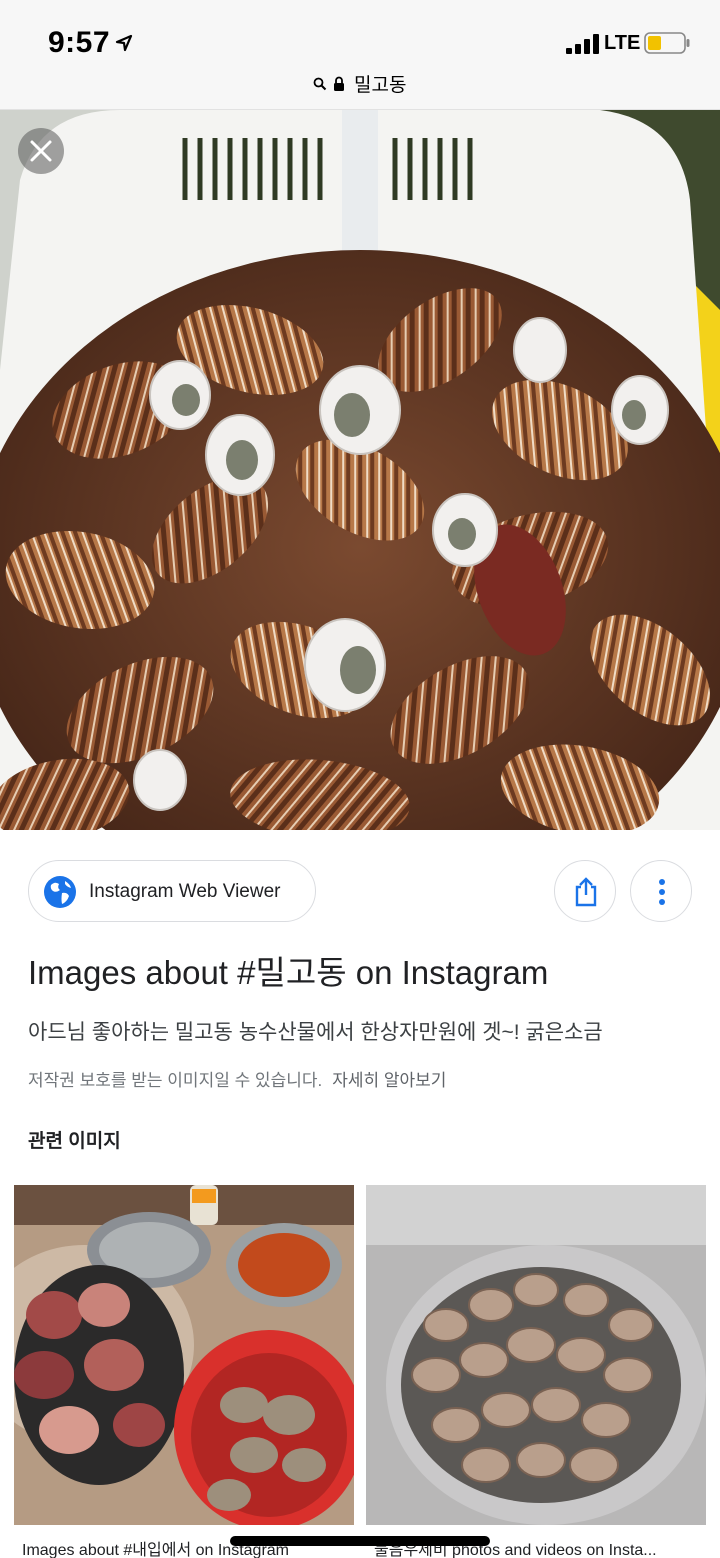 This screenshot has height=1558, width=720. I want to click on battery-icon, so click(667, 43).